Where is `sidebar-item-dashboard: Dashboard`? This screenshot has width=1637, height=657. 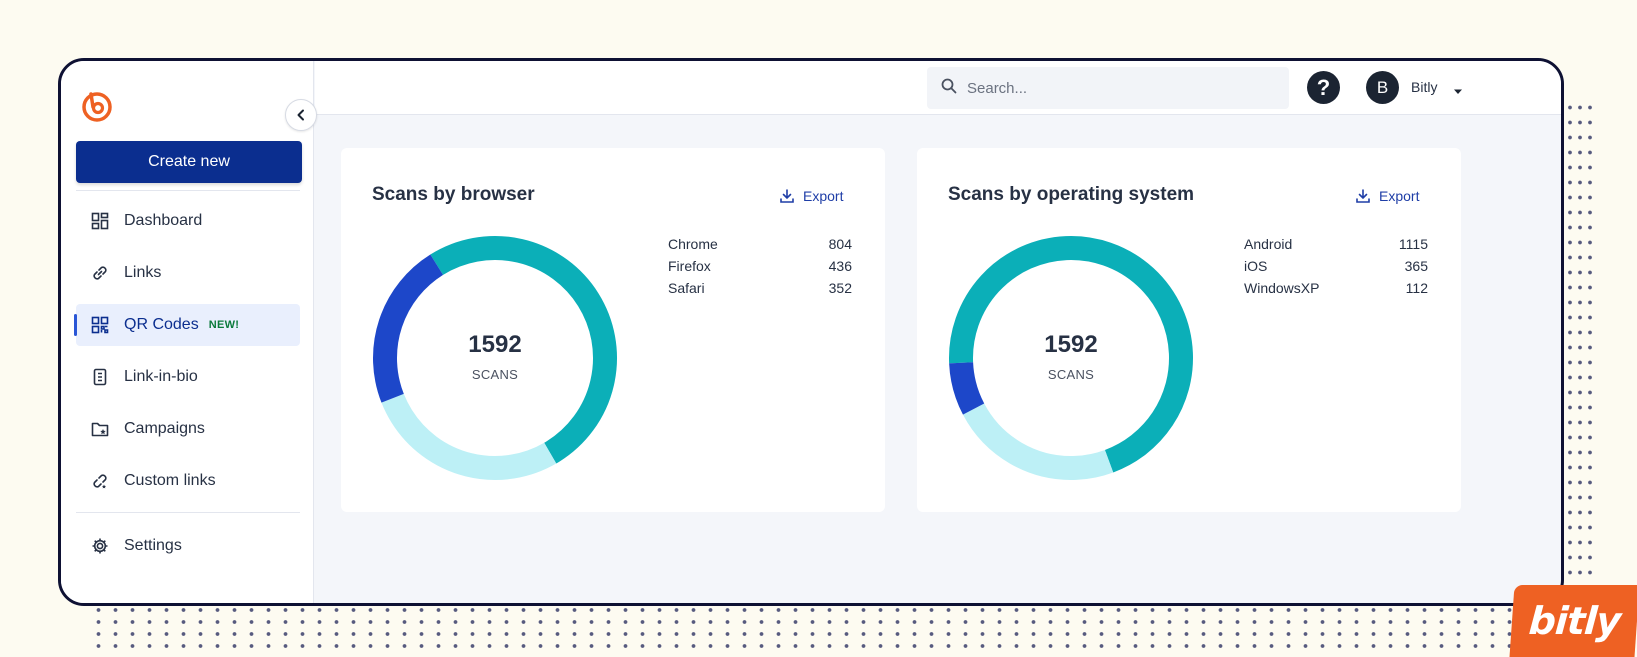 sidebar-item-dashboard: Dashboard is located at coordinates (188, 221).